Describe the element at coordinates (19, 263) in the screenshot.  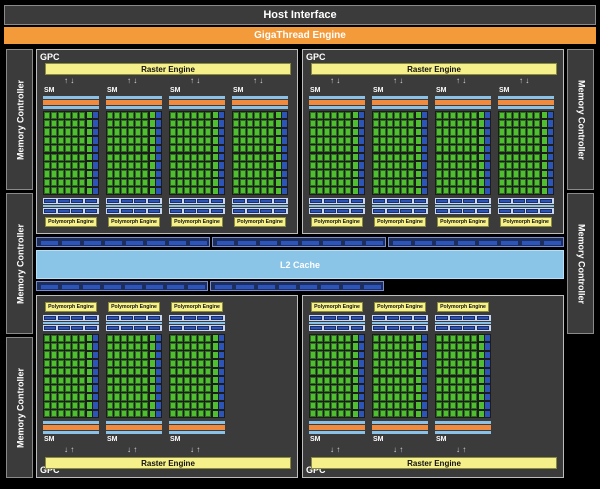
I see `memory-controller-2: Memory Controller` at that location.